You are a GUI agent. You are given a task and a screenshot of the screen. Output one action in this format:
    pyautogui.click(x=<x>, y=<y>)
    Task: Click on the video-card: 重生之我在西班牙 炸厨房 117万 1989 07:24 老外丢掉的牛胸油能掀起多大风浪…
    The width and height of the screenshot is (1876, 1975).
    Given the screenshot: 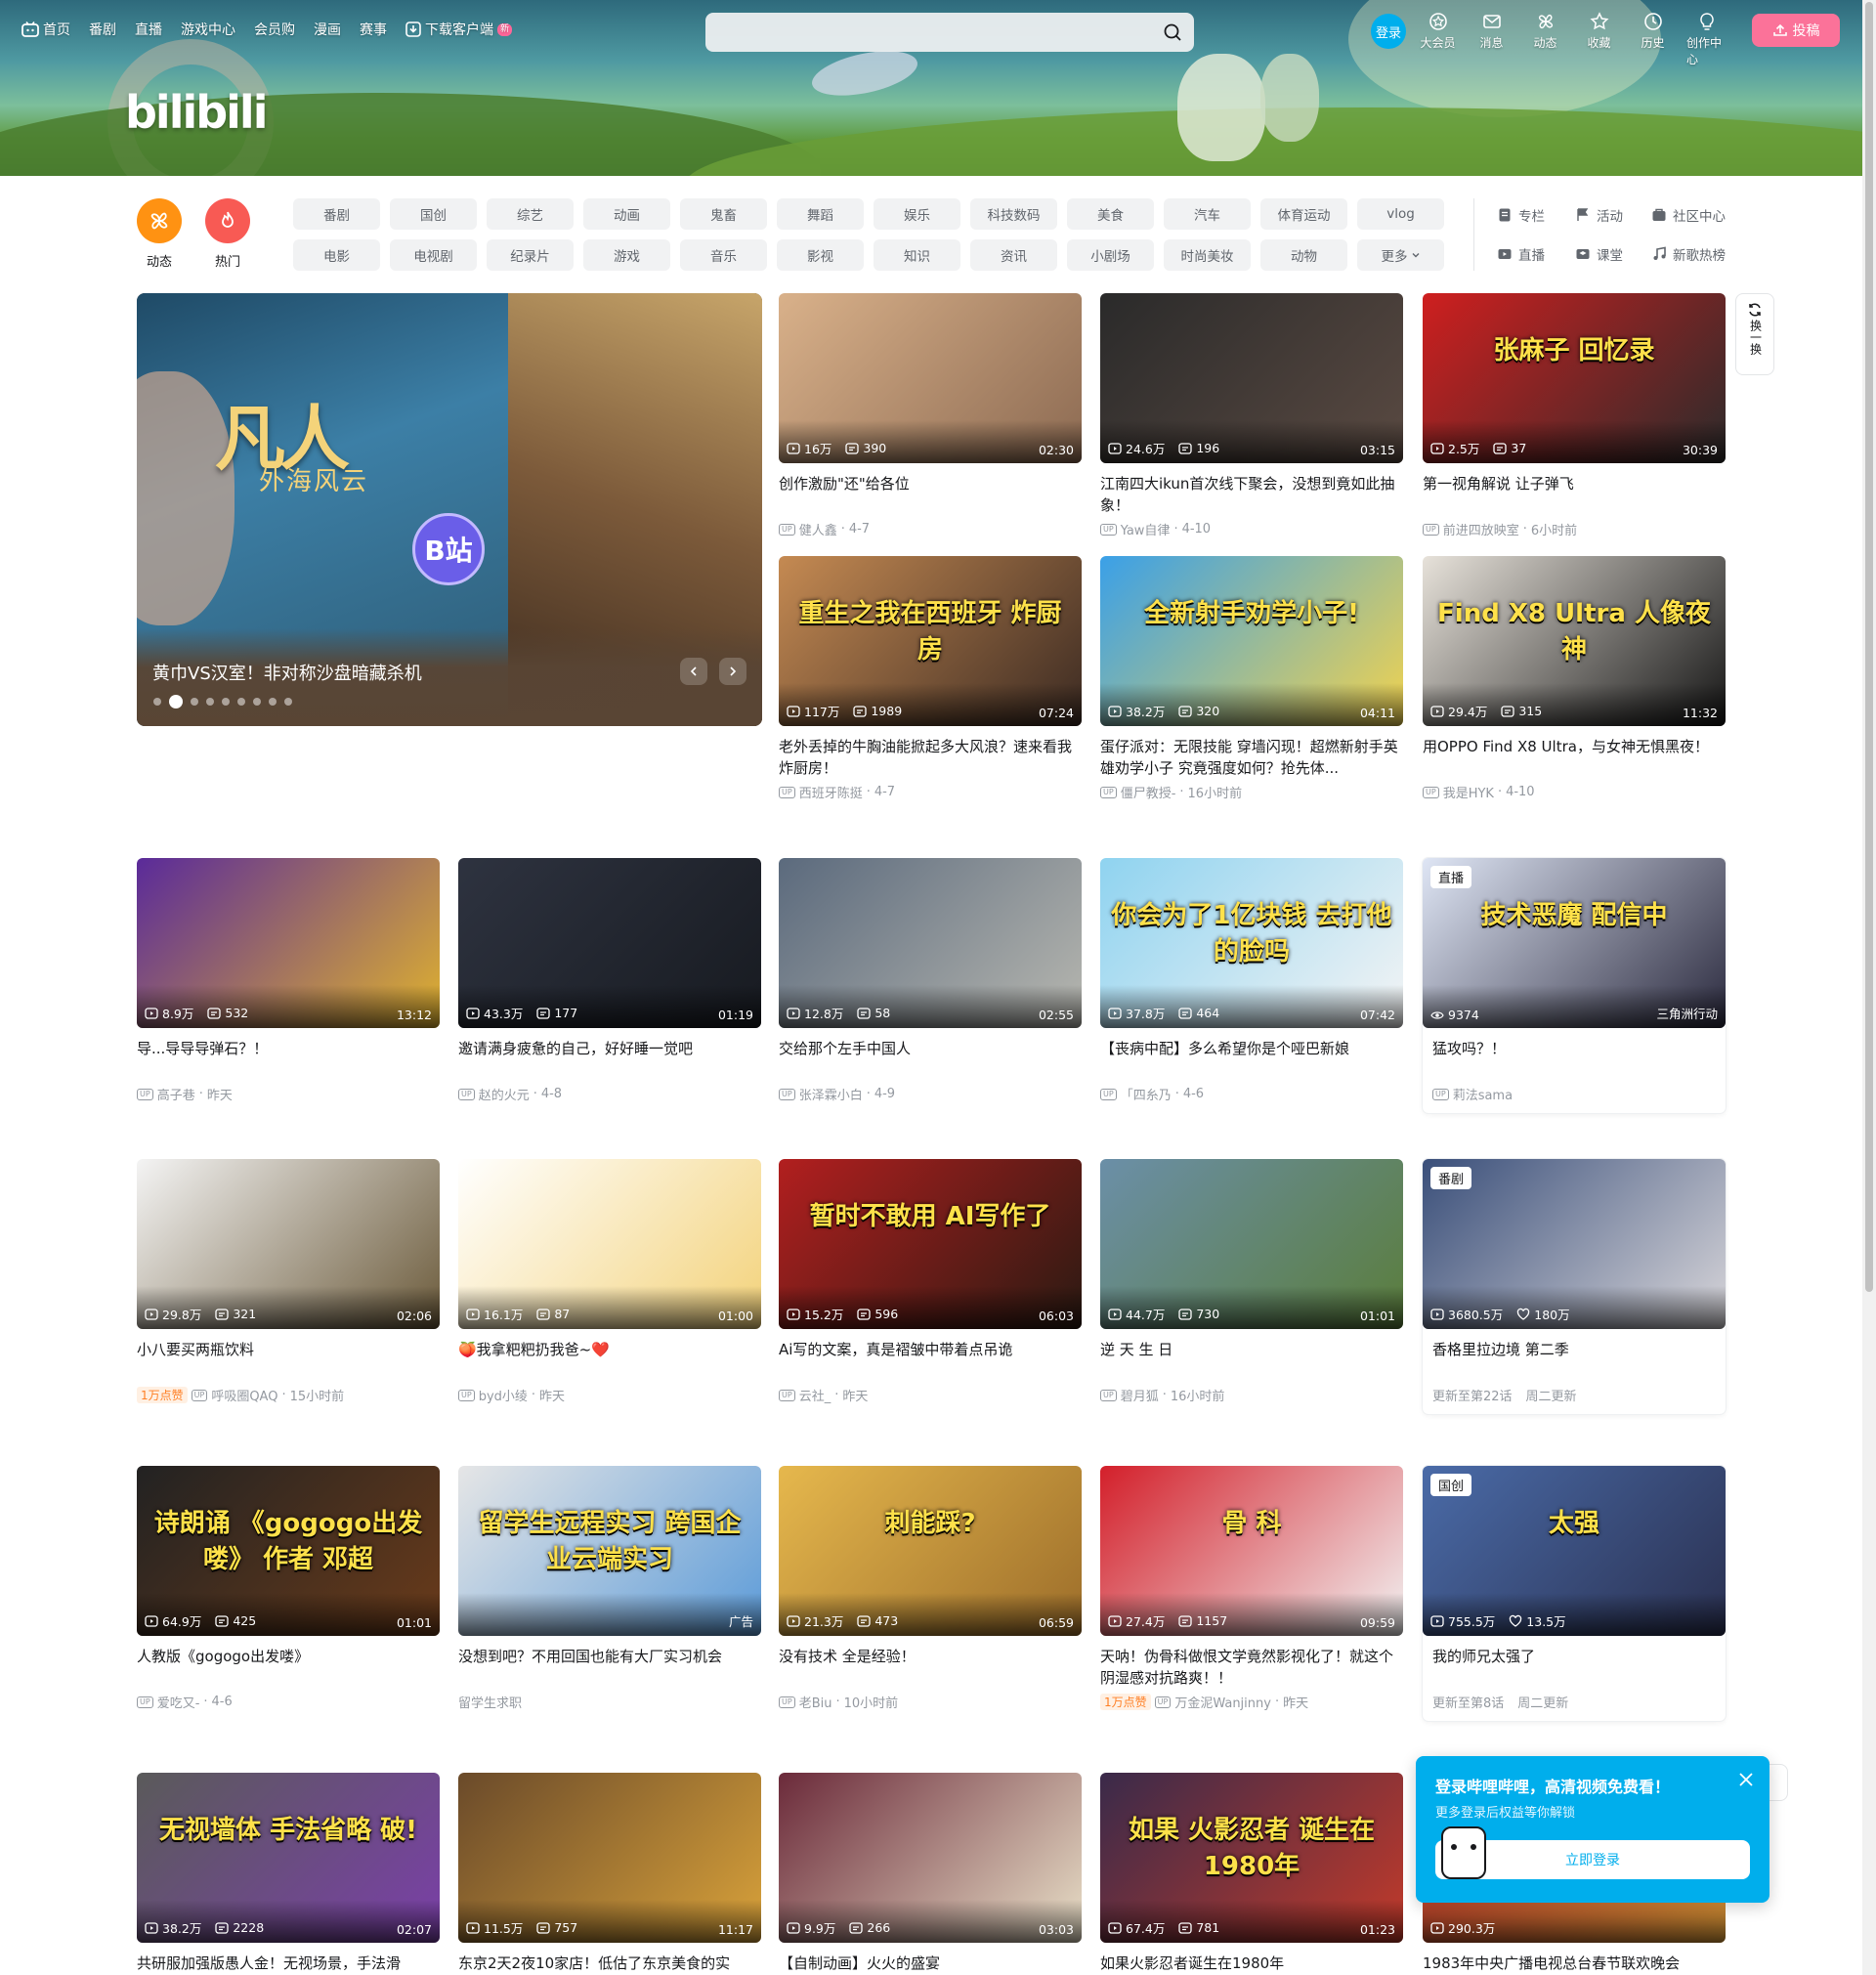 What is the action you would take?
    pyautogui.click(x=930, y=678)
    